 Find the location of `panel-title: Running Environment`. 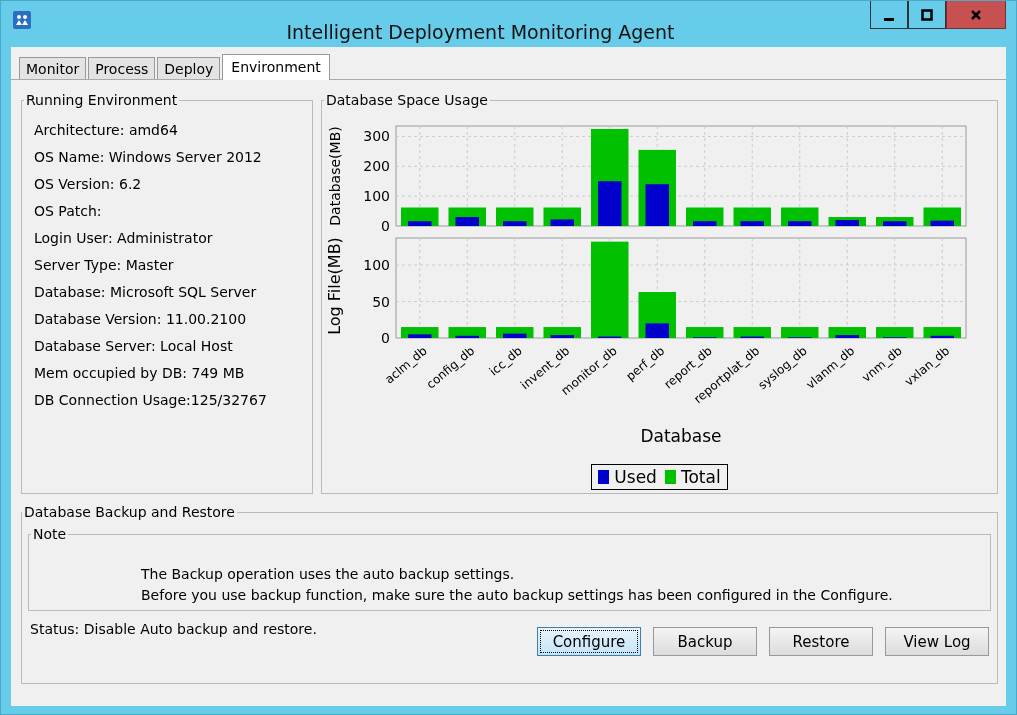

panel-title: Running Environment is located at coordinates (102, 100).